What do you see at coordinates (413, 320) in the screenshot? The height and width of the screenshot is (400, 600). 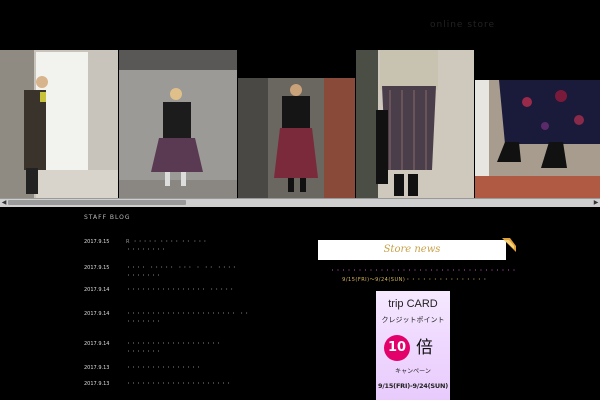 I see `card-subtitle: クレジットポイント` at bounding box center [413, 320].